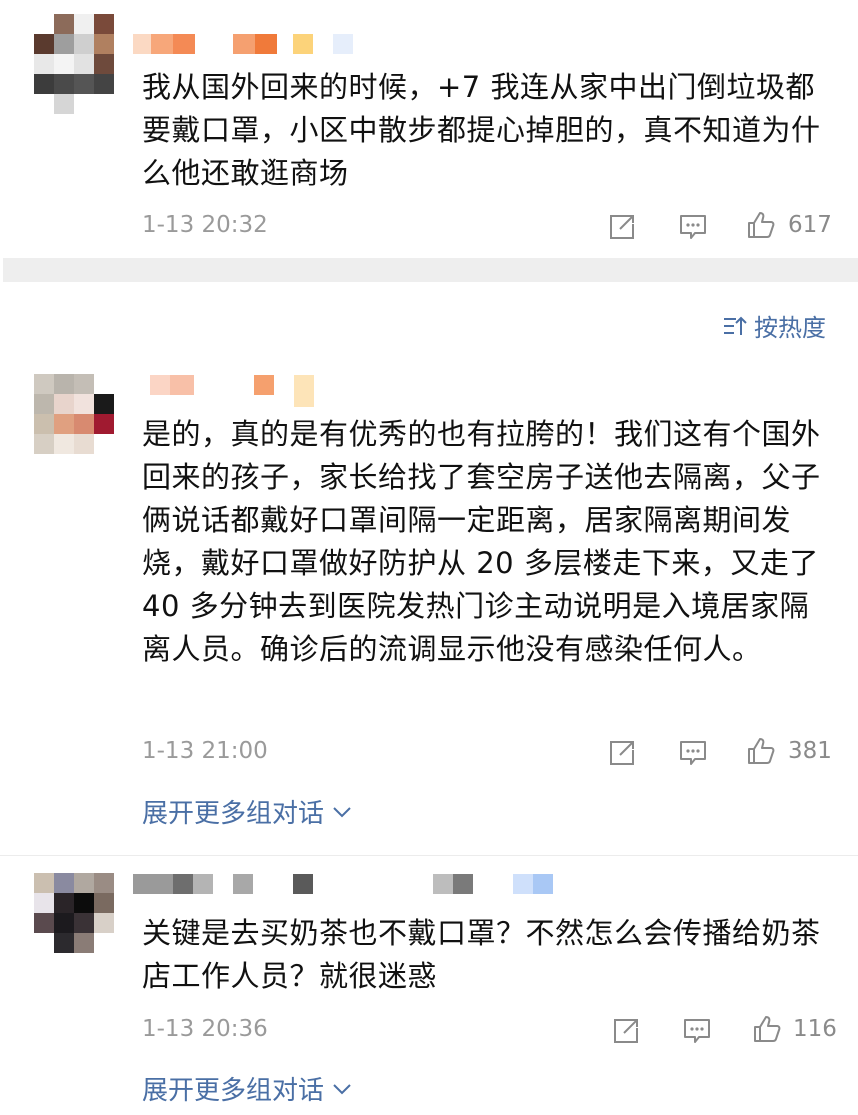 Image resolution: width=858 pixels, height=1115 pixels. Describe the element at coordinates (790, 328) in the screenshot. I see `sort-label: 按热度` at that location.